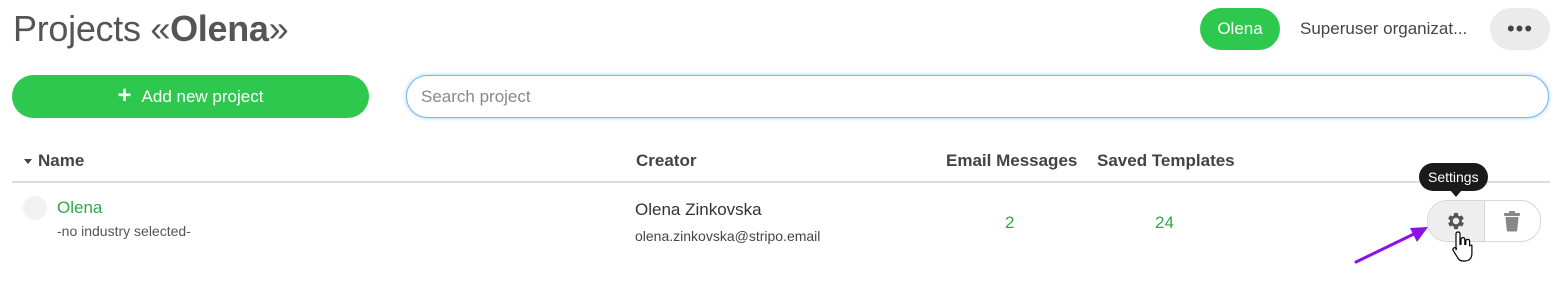  I want to click on creator-name: Olena Zinkovska, so click(698, 209).